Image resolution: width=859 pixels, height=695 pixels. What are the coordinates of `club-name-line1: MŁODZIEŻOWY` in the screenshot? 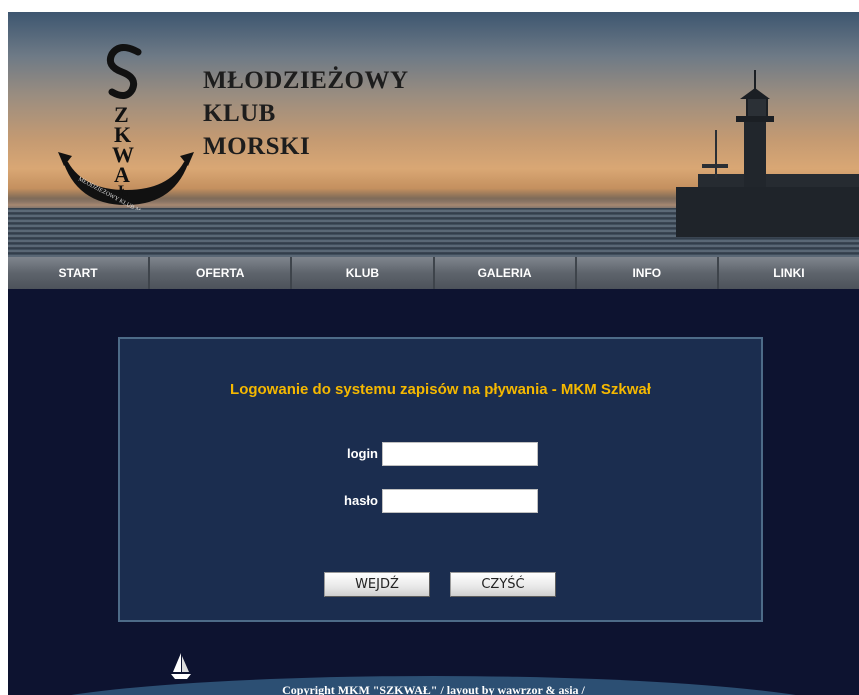 It's located at (306, 80).